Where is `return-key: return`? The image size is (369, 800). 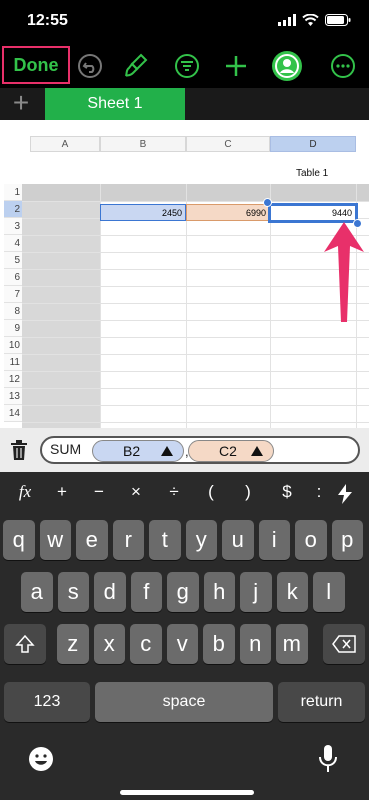 return-key: return is located at coordinates (321, 702).